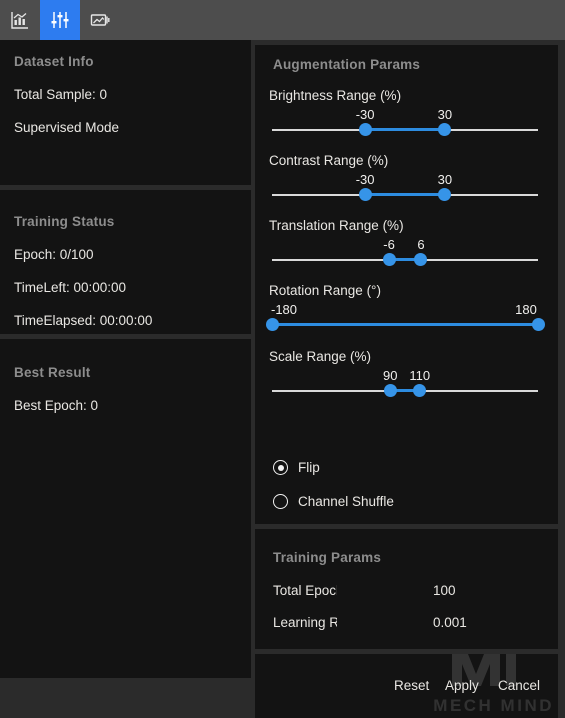 The height and width of the screenshot is (718, 565). I want to click on top-toolbar, so click(282, 20).